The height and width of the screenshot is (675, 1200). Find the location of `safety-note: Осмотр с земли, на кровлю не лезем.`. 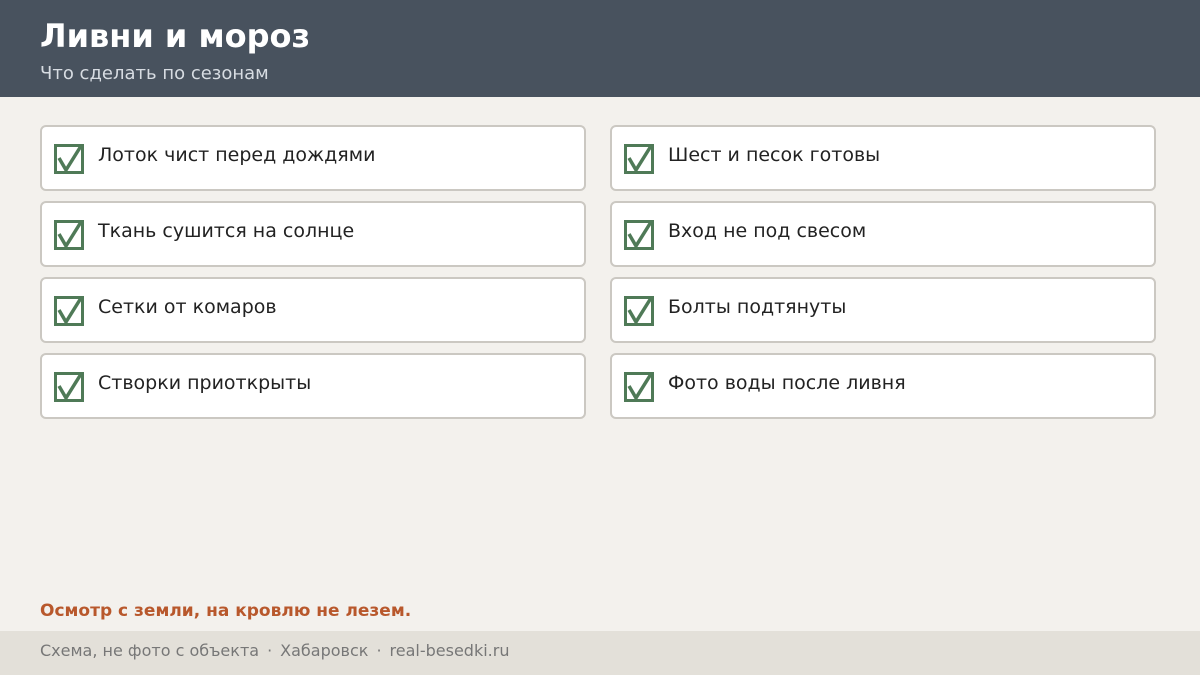

safety-note: Осмотр с земли, на кровлю не лезем. is located at coordinates (226, 611).